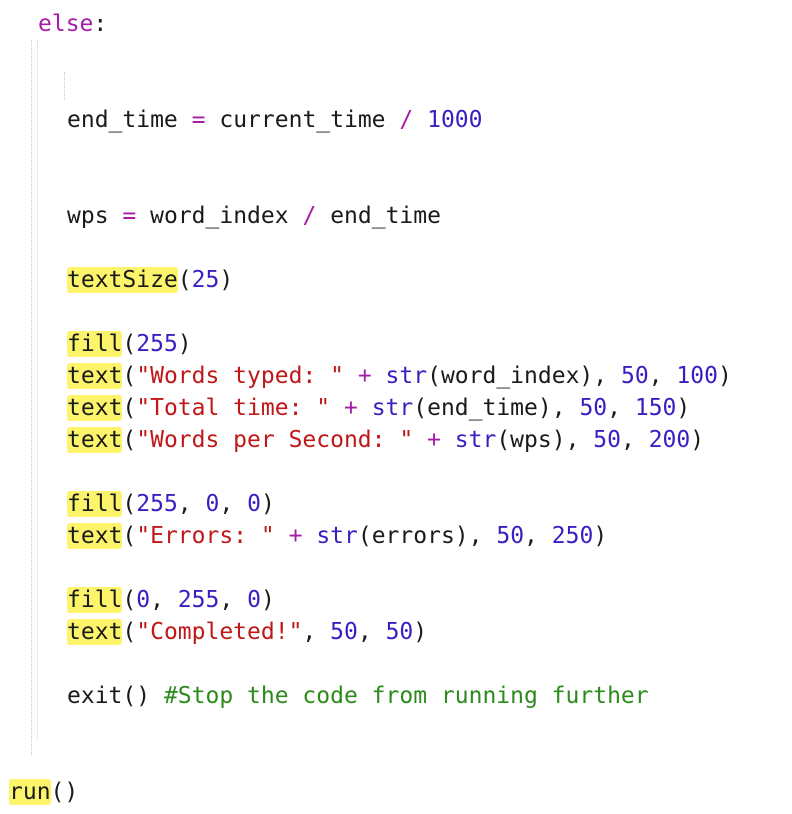 The height and width of the screenshot is (814, 792). What do you see at coordinates (302, 120) in the screenshot?
I see `variable: current_time` at bounding box center [302, 120].